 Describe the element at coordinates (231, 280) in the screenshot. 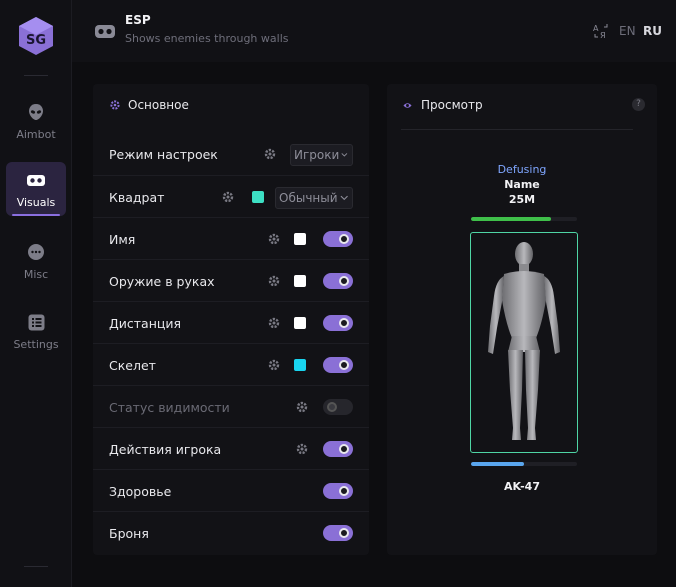

I see `setting-row-weapon: Оружие в руках` at that location.